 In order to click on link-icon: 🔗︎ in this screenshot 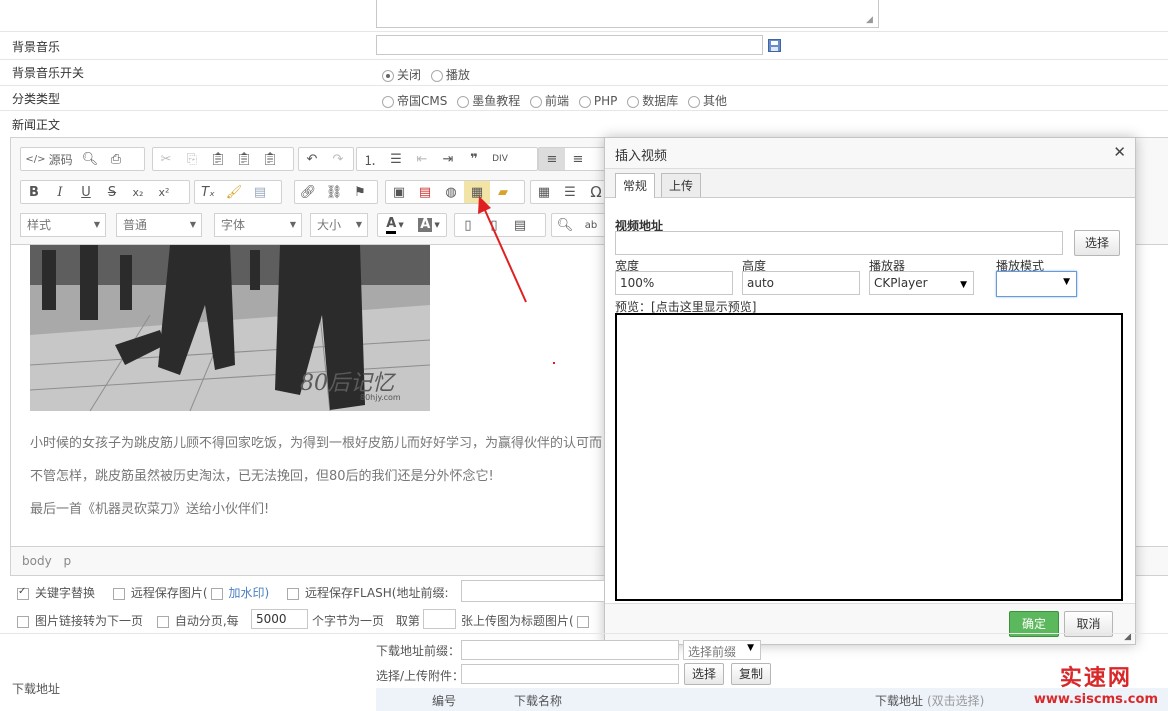, I will do `click(308, 192)`.